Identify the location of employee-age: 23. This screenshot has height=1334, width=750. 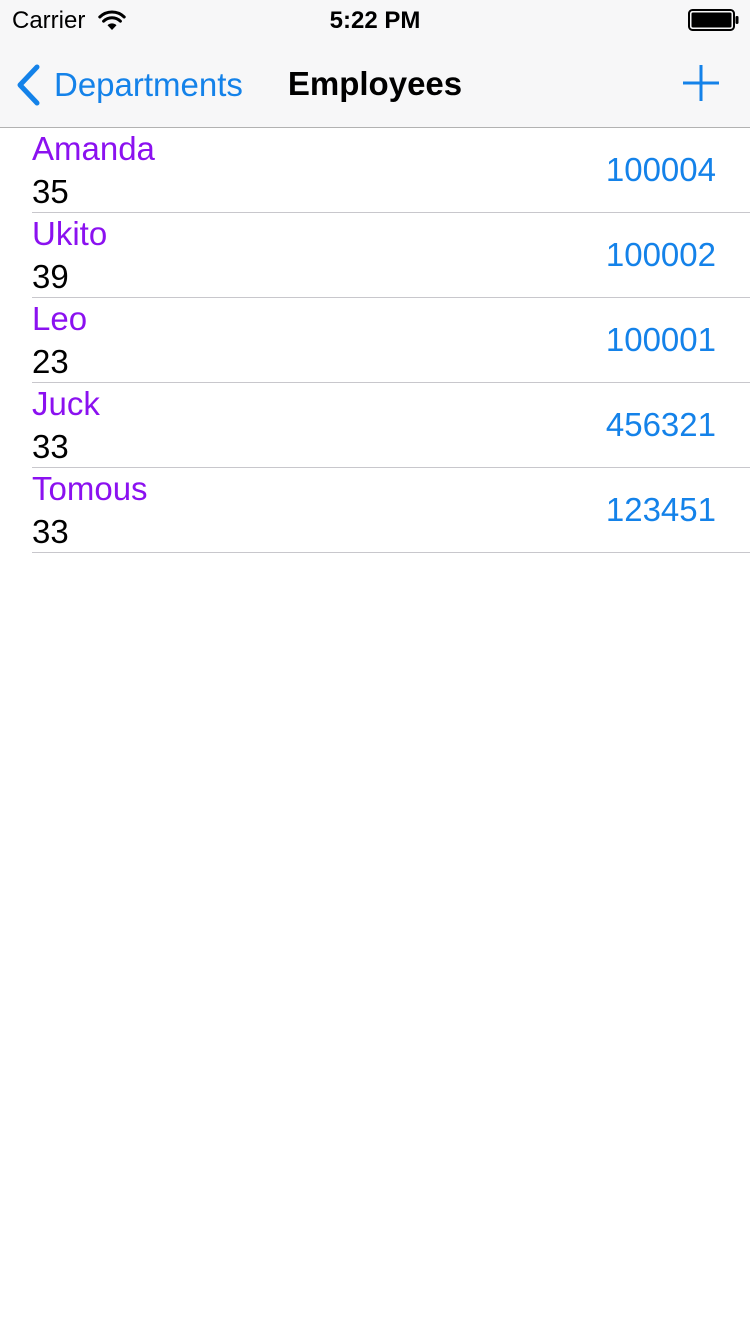
(50, 361).